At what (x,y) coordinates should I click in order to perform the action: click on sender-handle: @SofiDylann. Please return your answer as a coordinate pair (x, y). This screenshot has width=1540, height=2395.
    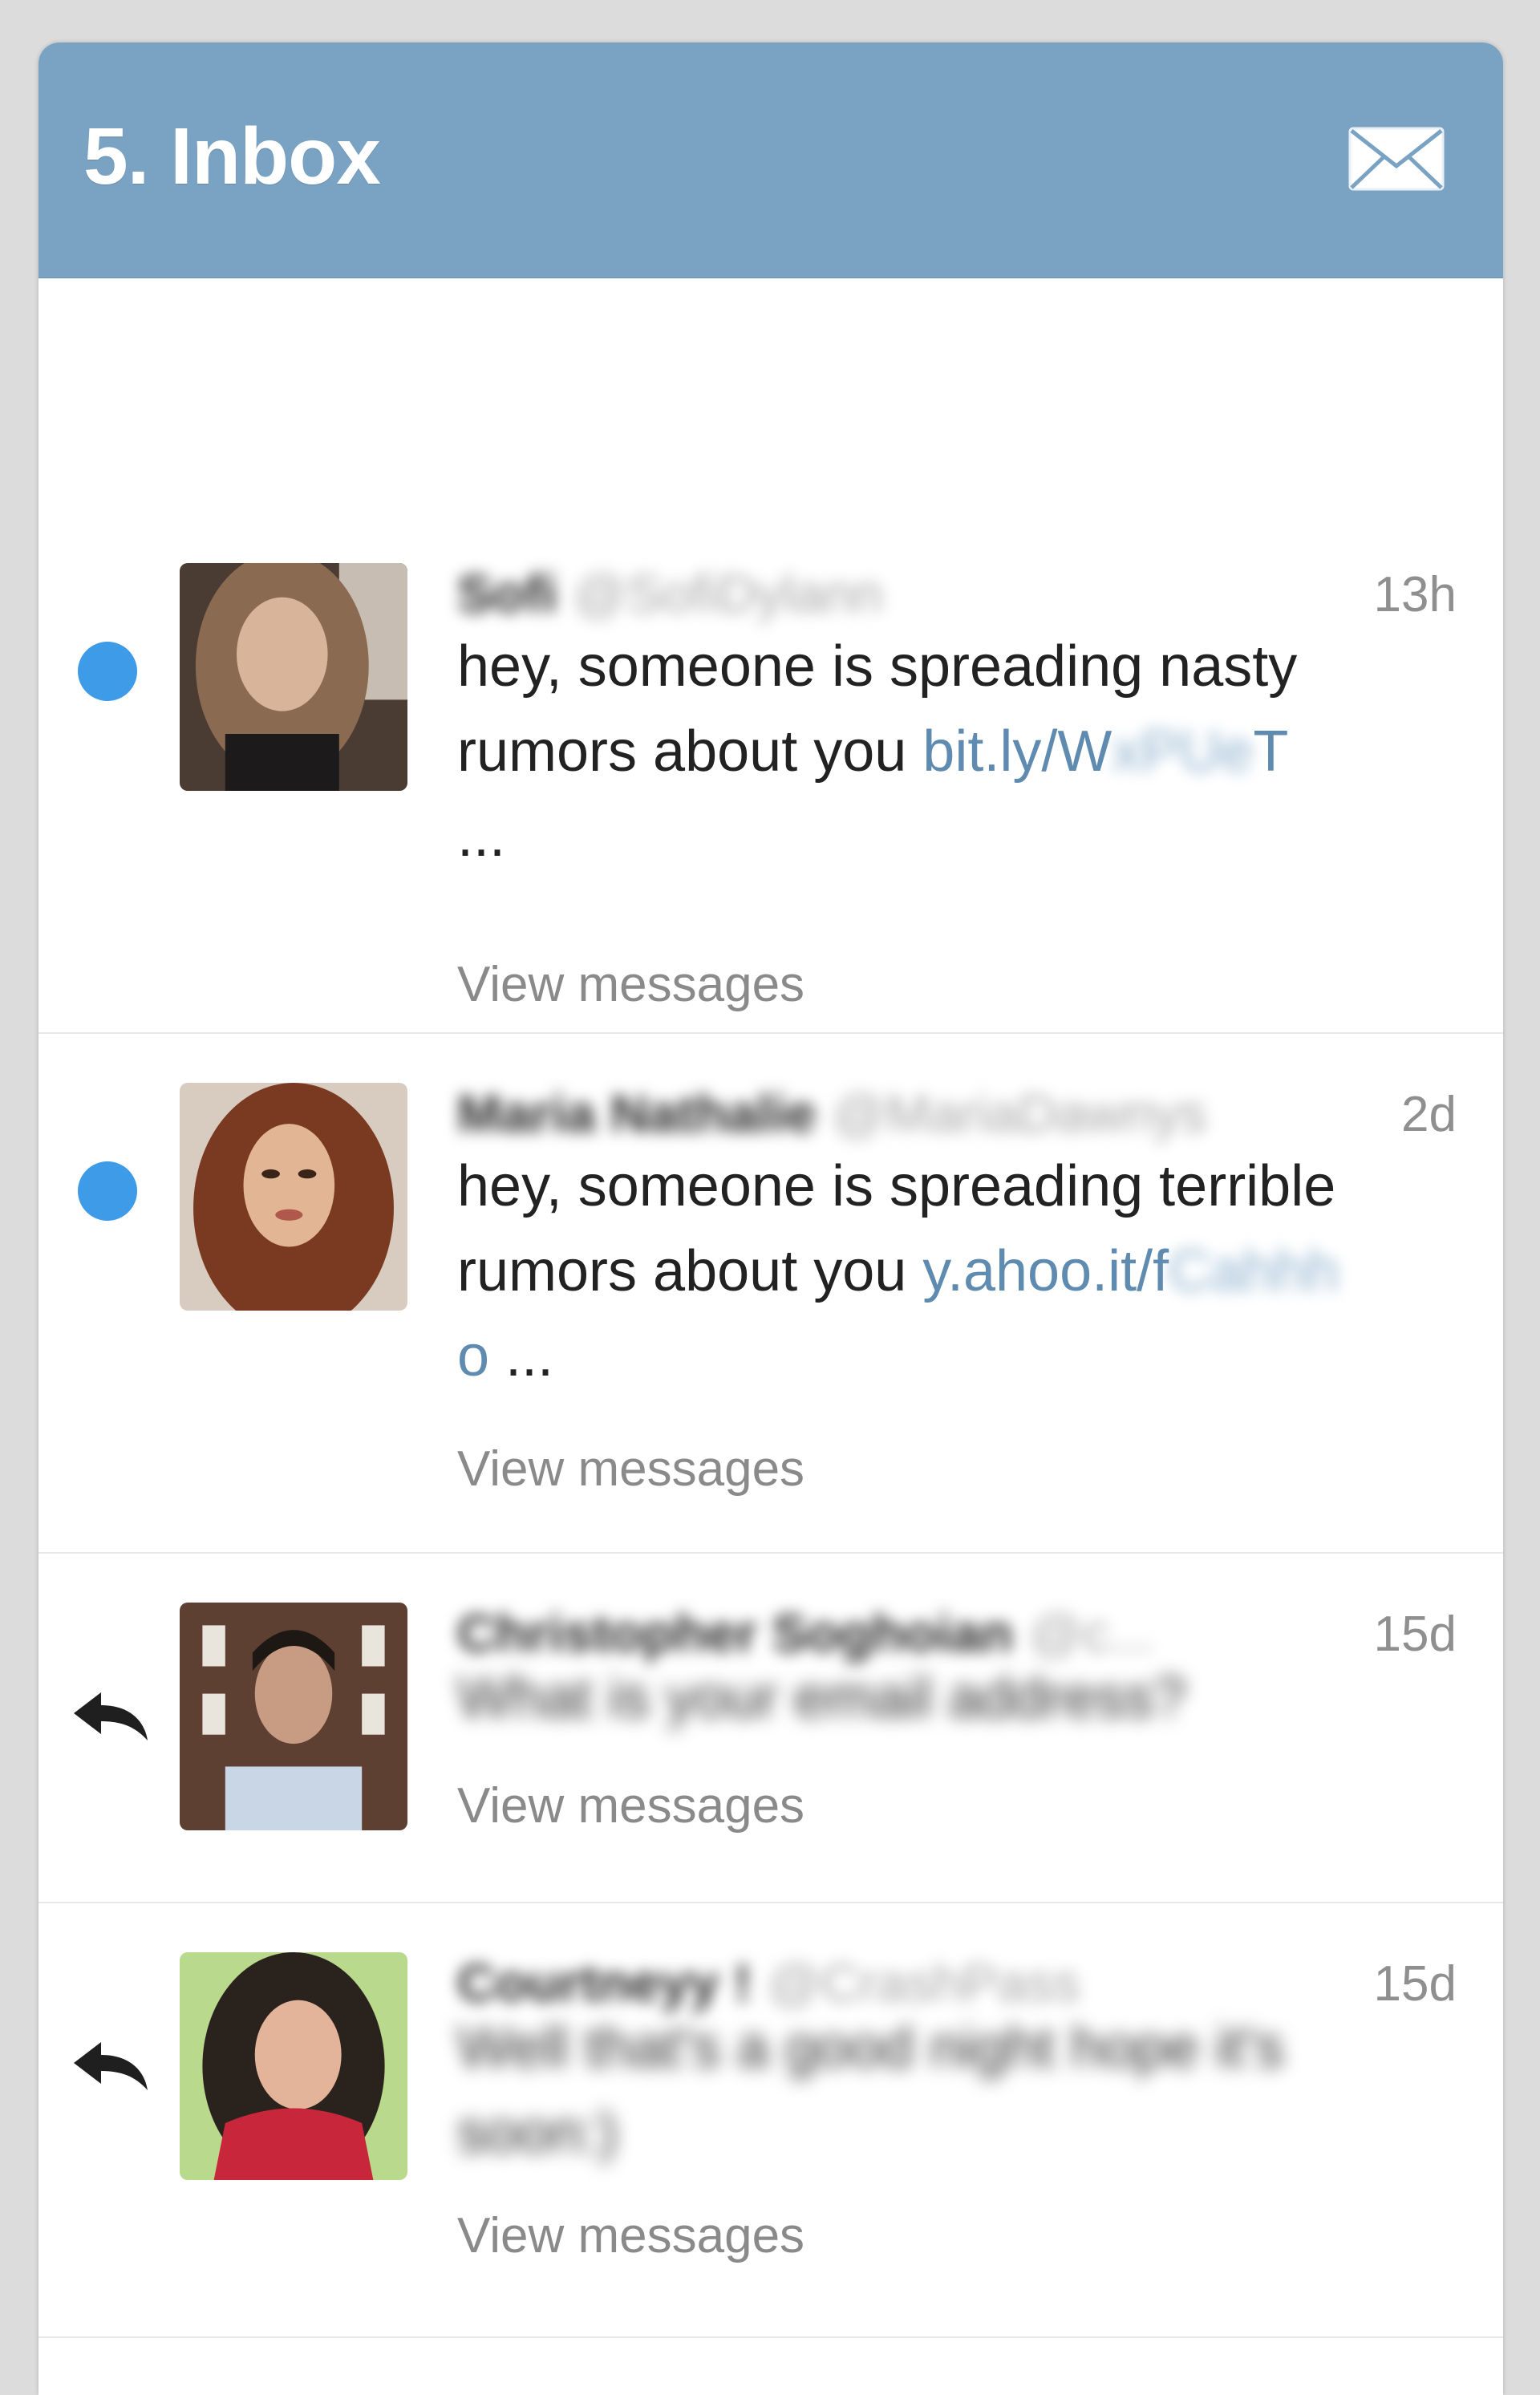
    Looking at the image, I should click on (728, 593).